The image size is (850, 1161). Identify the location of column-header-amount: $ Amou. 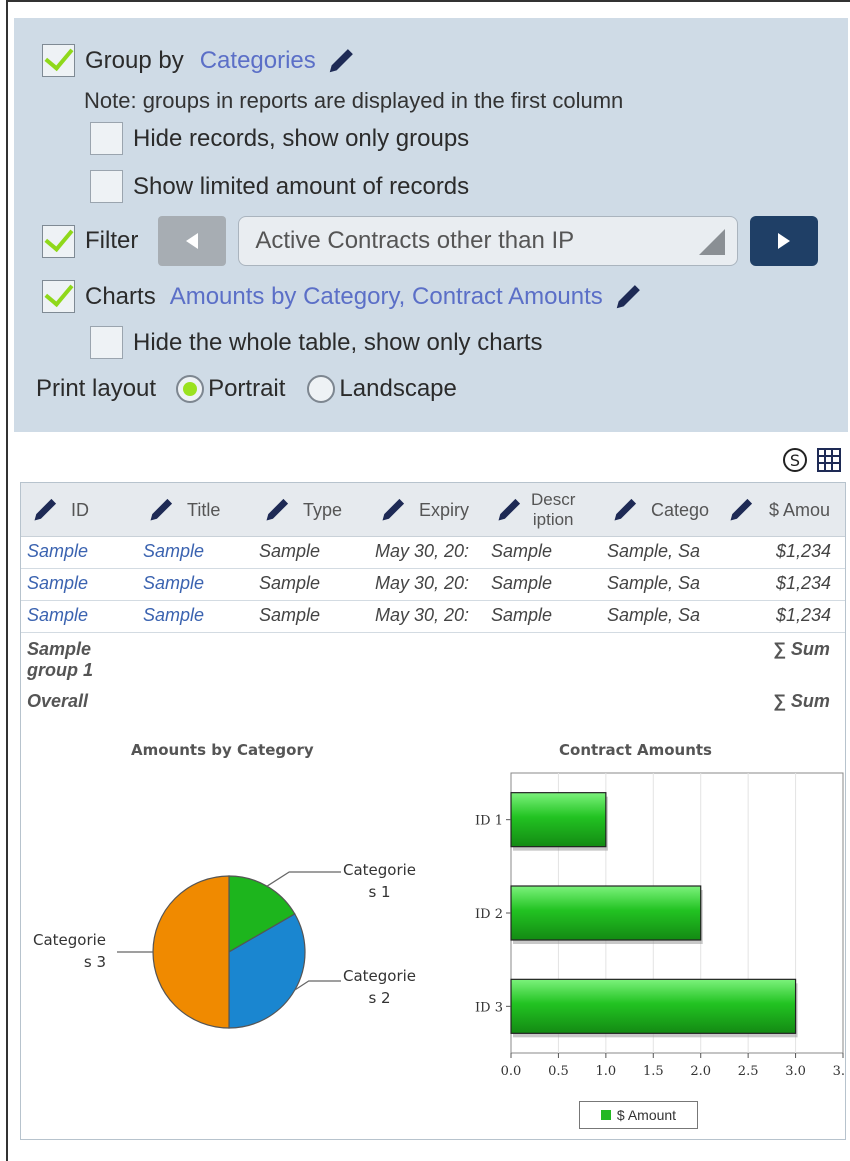
(786, 510).